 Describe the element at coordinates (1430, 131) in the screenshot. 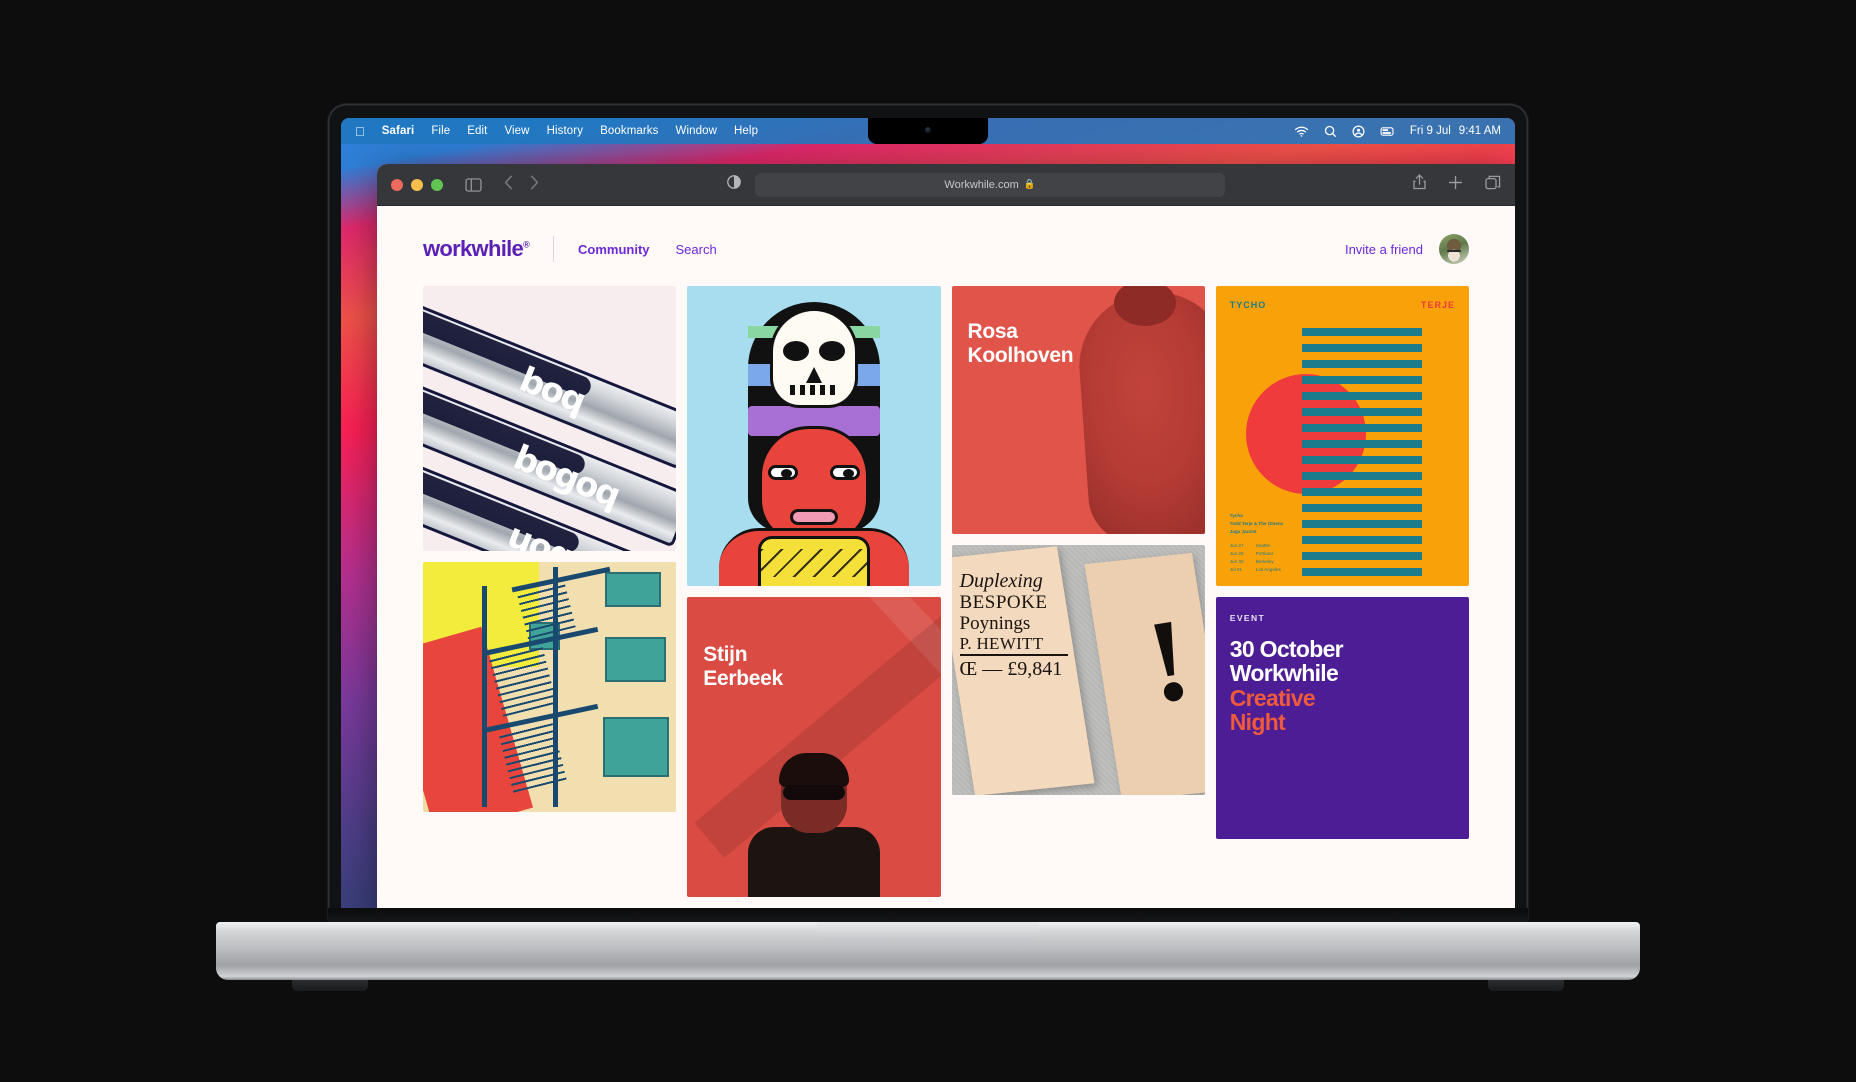

I see `menubar-date: Fri 9 Jul` at that location.